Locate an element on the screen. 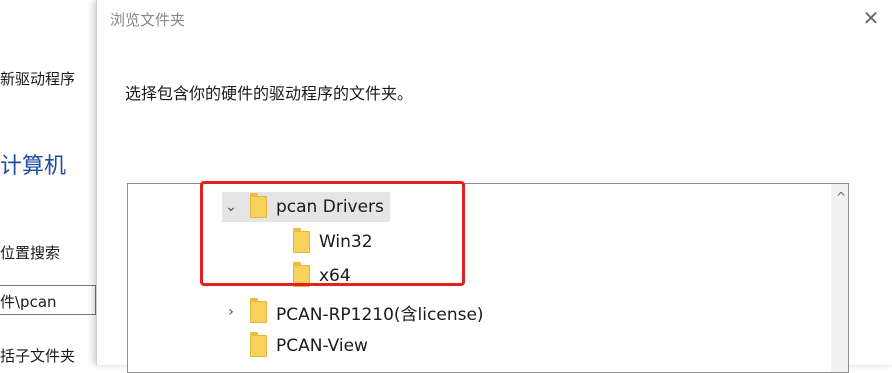 Image resolution: width=892 pixels, height=373 pixels. tree-item-x64: x64 is located at coordinates (322, 276).